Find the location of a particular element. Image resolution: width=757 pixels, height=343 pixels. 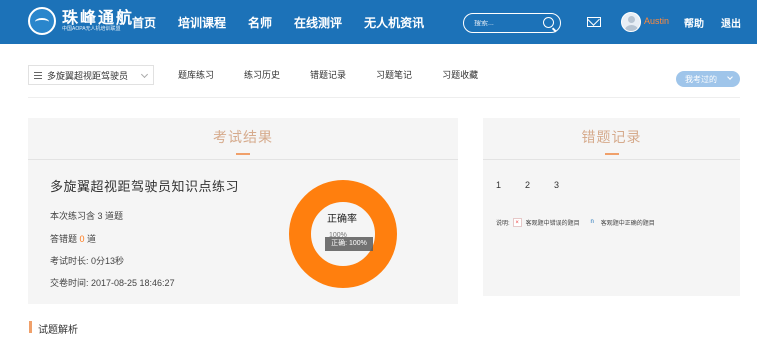

wrong-count-prefix: 答错题 is located at coordinates (65, 239).